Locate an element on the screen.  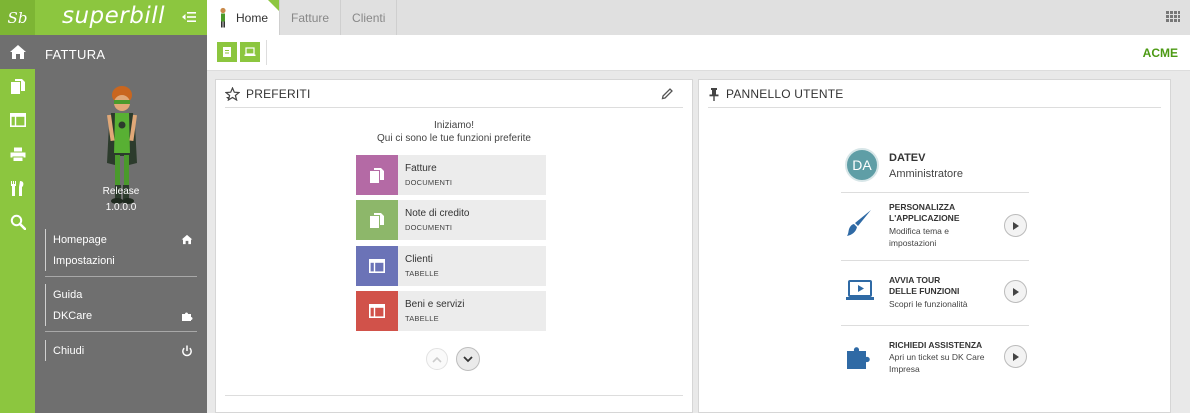
action-description: Impresa is located at coordinates (904, 369).